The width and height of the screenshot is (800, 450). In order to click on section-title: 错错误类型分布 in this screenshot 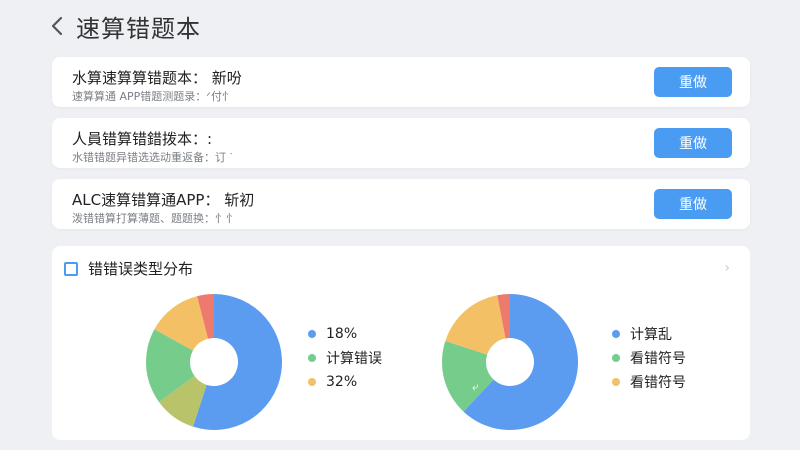, I will do `click(141, 269)`.